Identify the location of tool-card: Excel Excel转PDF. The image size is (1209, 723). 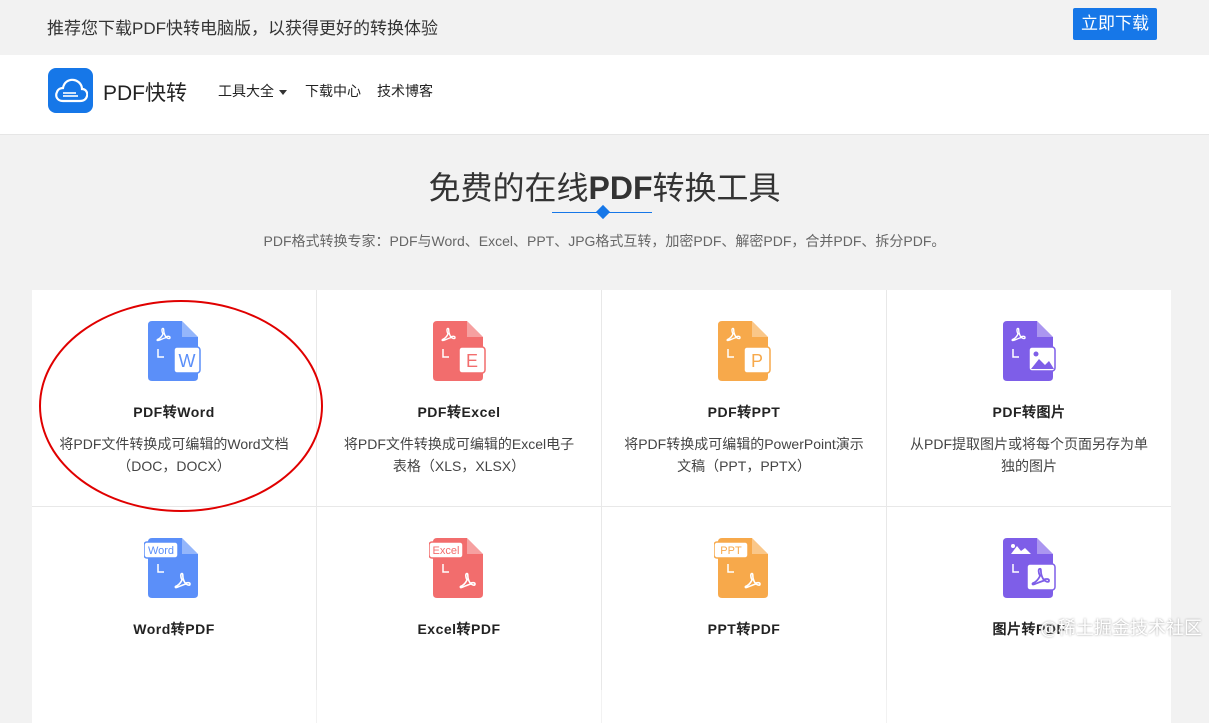
(459, 615).